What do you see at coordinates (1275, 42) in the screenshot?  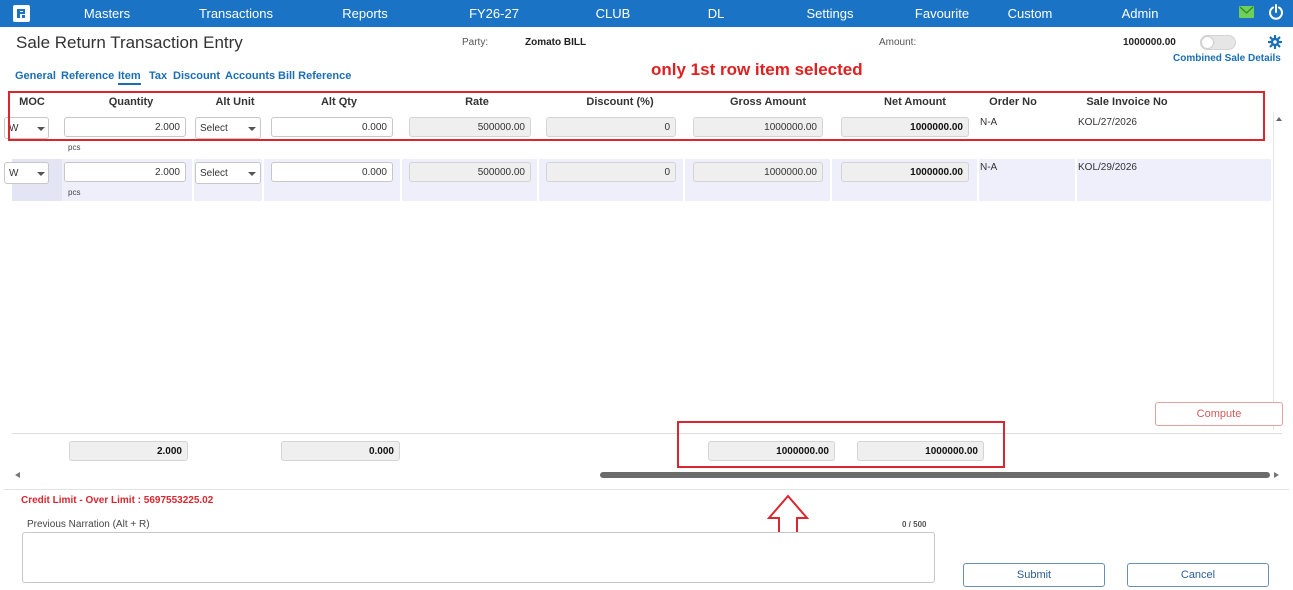 I see `gear-icon` at bounding box center [1275, 42].